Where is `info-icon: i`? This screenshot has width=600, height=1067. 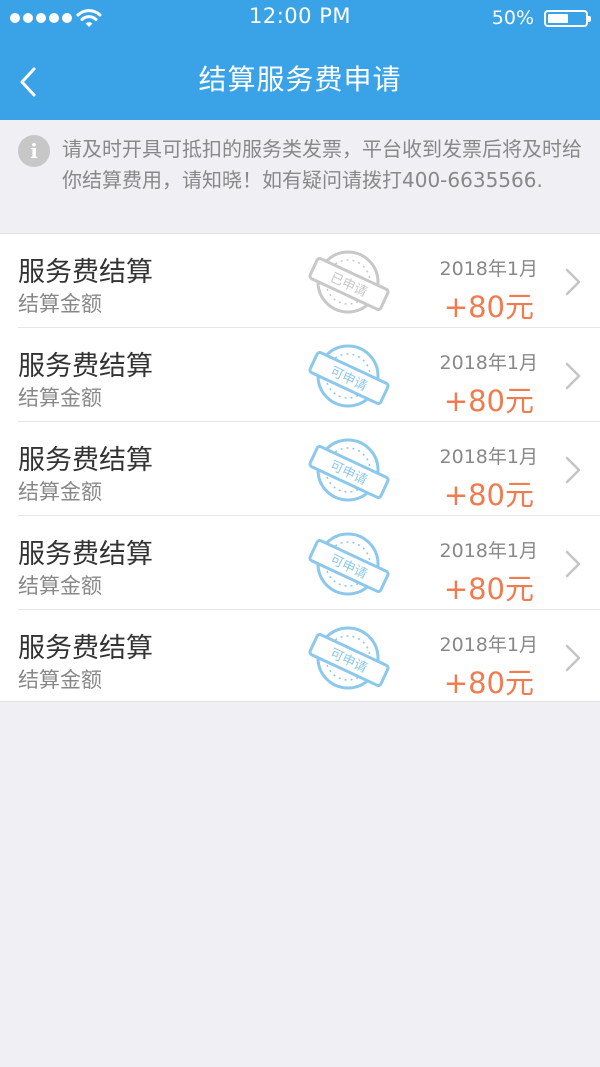
info-icon: i is located at coordinates (34, 151).